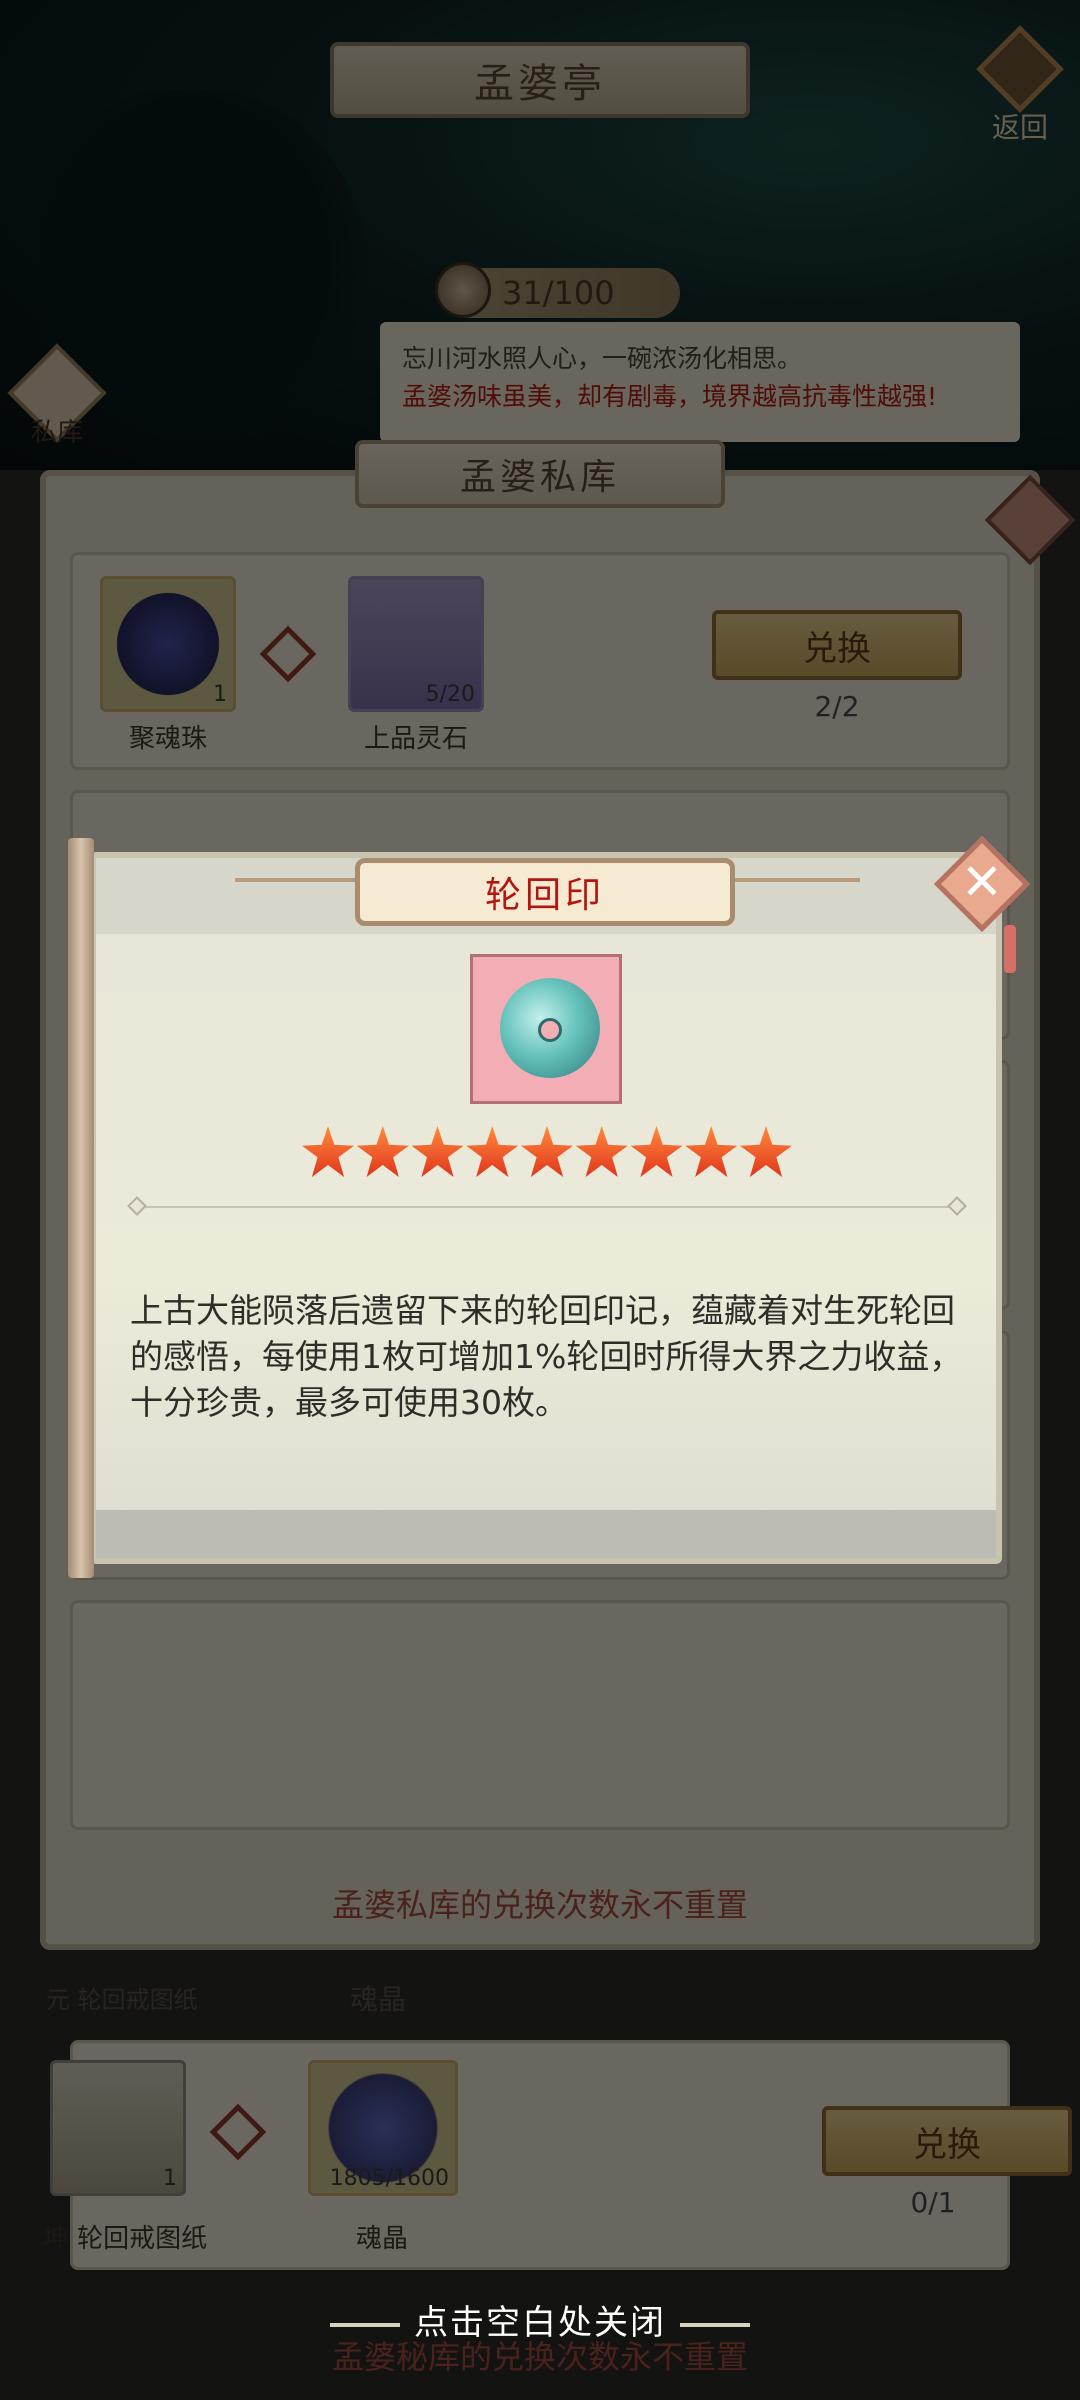 The height and width of the screenshot is (2400, 1080). I want to click on item-count: 5/20, so click(450, 694).